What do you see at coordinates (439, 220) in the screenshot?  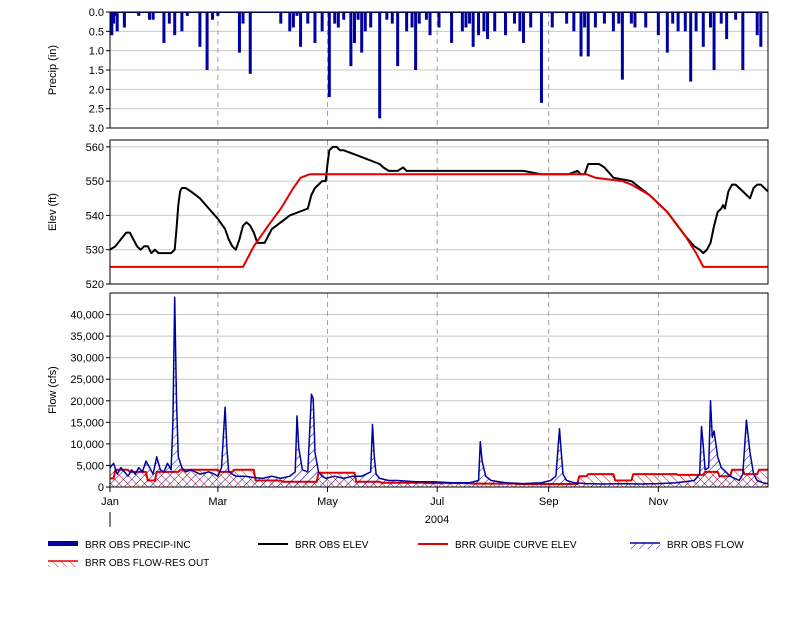 I see `guide-curve-line` at bounding box center [439, 220].